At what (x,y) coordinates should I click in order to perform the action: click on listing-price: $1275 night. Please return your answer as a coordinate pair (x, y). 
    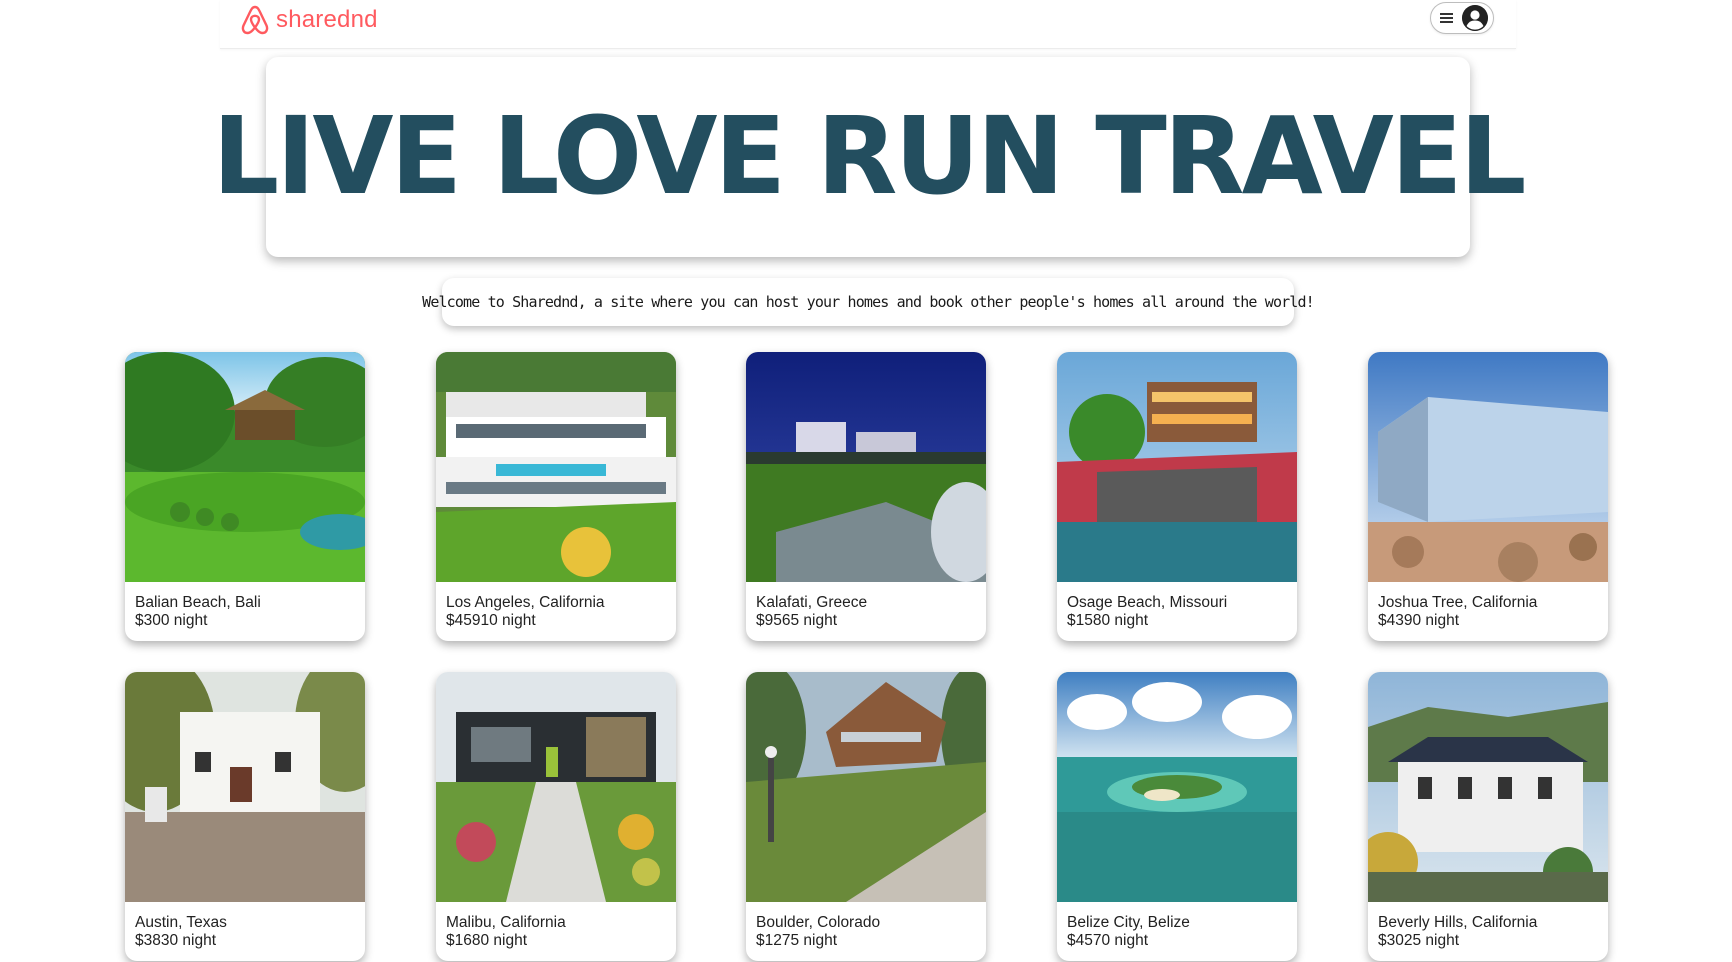
    Looking at the image, I should click on (797, 940).